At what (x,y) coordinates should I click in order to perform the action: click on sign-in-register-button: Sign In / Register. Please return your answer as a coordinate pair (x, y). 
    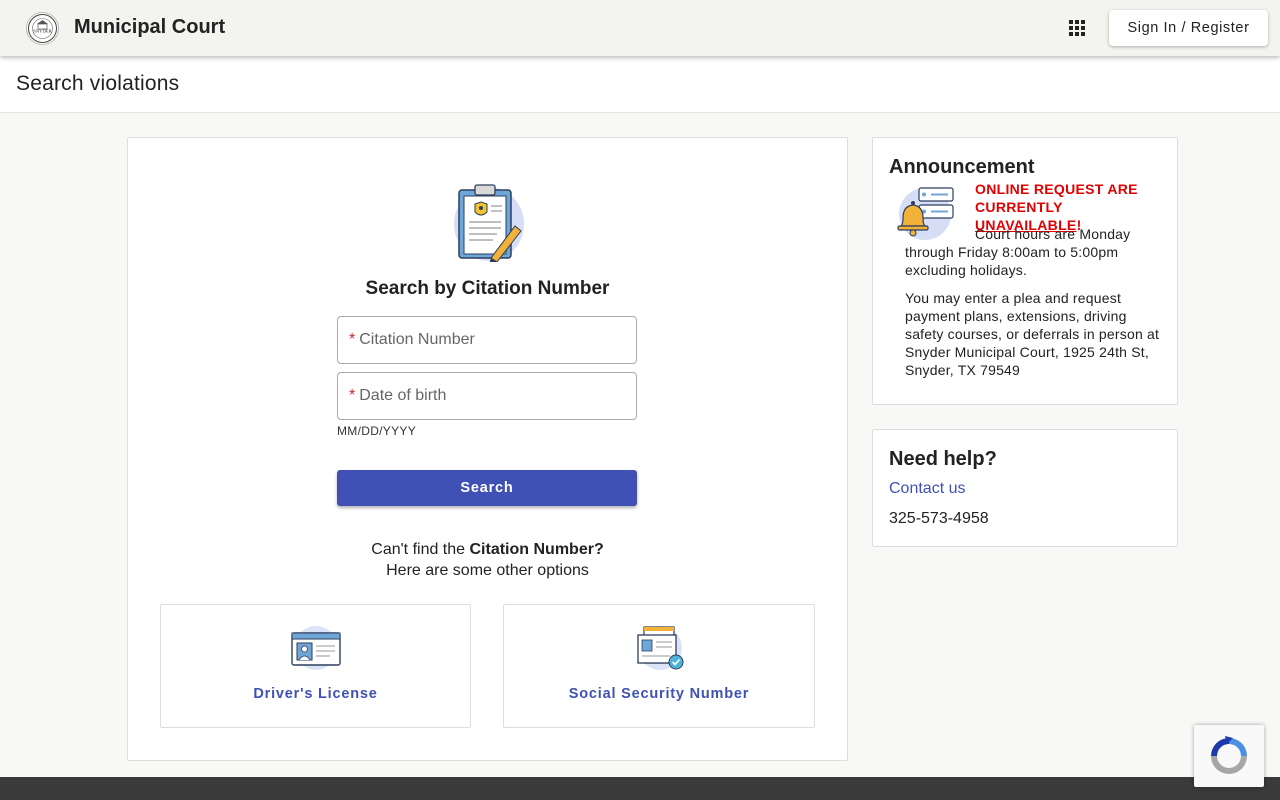
    Looking at the image, I should click on (1188, 28).